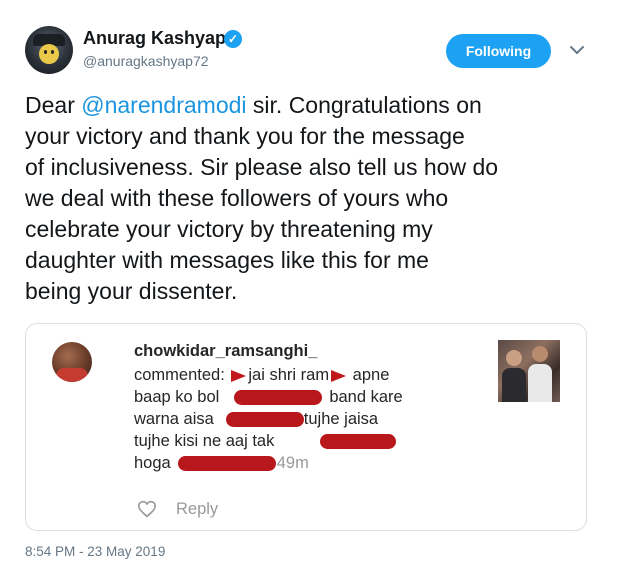 The image size is (621, 570). Describe the element at coordinates (371, 375) in the screenshot. I see `comment-segment: apne` at that location.